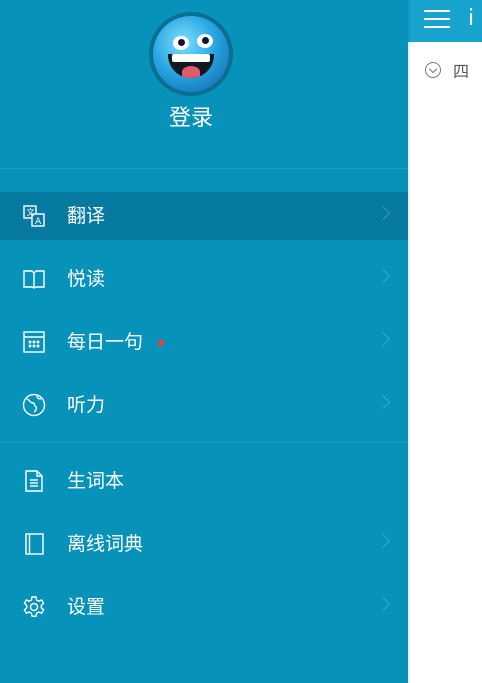 The width and height of the screenshot is (482, 683). I want to click on dictionary-icon, so click(34, 544).